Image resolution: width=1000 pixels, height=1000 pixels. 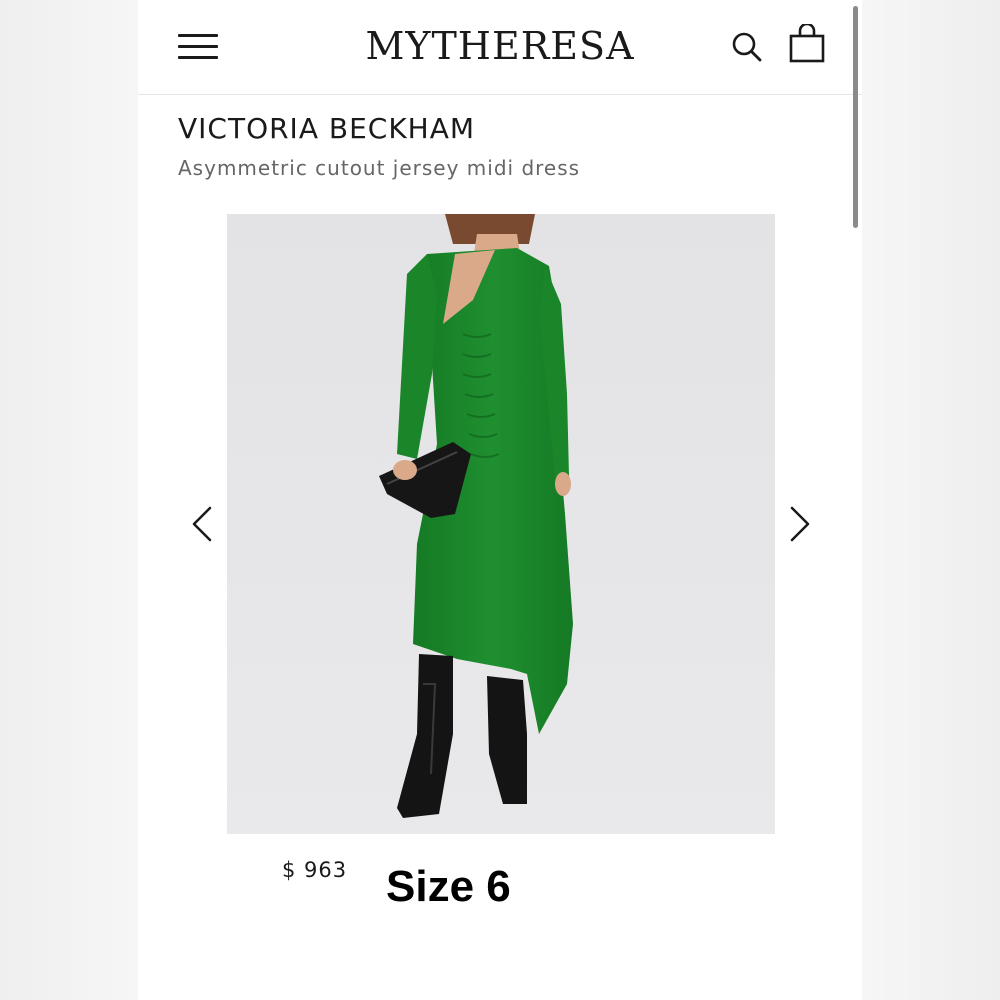 I want to click on search-icon, so click(x=747, y=47).